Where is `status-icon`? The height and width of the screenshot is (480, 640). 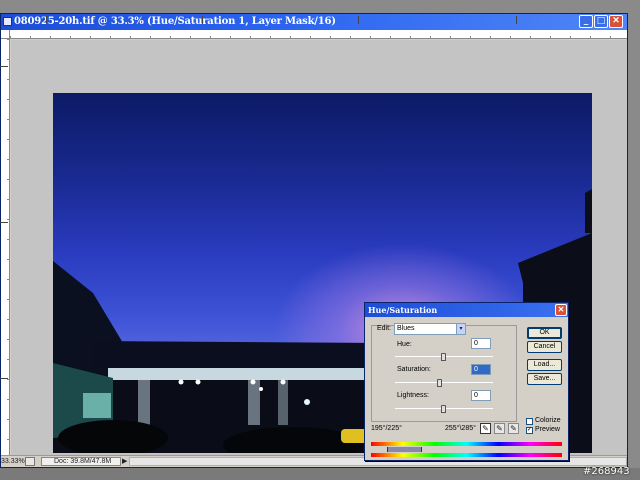 status-icon is located at coordinates (30, 461).